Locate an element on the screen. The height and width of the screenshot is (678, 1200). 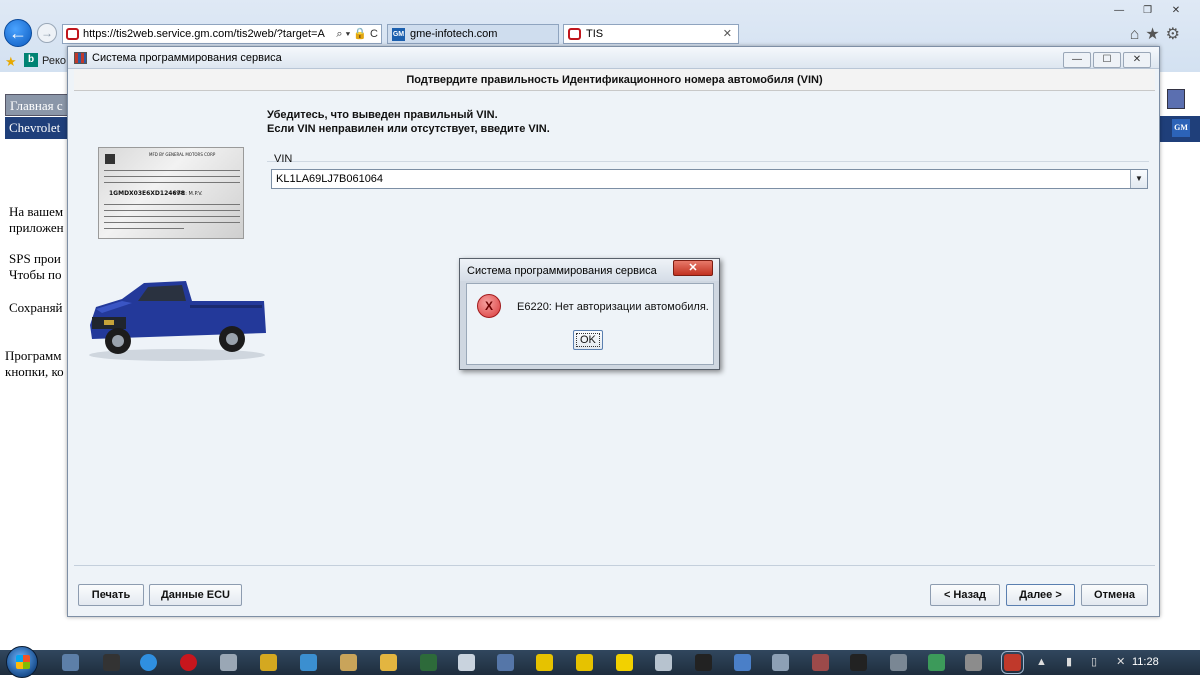
vin-value: KL1LA69LJ7B061064 is located at coordinates (330, 179).